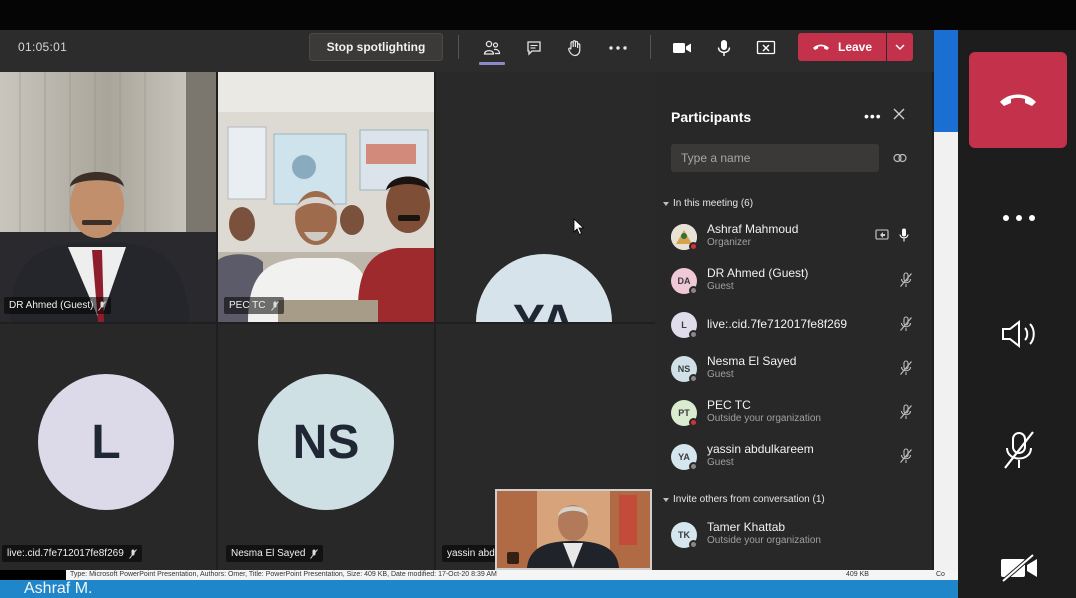 The height and width of the screenshot is (598, 1076). What do you see at coordinates (758, 273) in the screenshot?
I see `participant-name: DR Ahmed (Guest)` at bounding box center [758, 273].